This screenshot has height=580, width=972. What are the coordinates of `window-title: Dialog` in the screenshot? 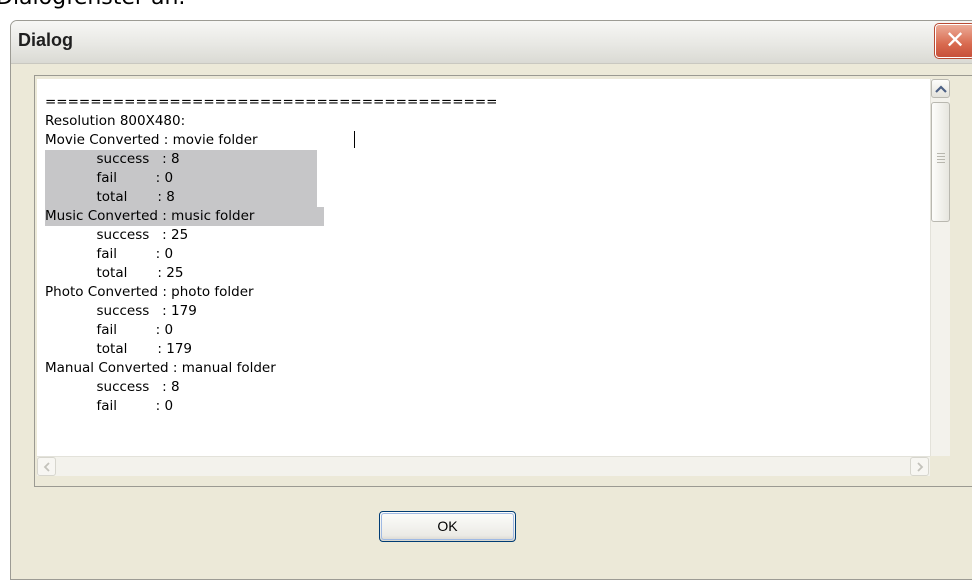 It's located at (46, 40).